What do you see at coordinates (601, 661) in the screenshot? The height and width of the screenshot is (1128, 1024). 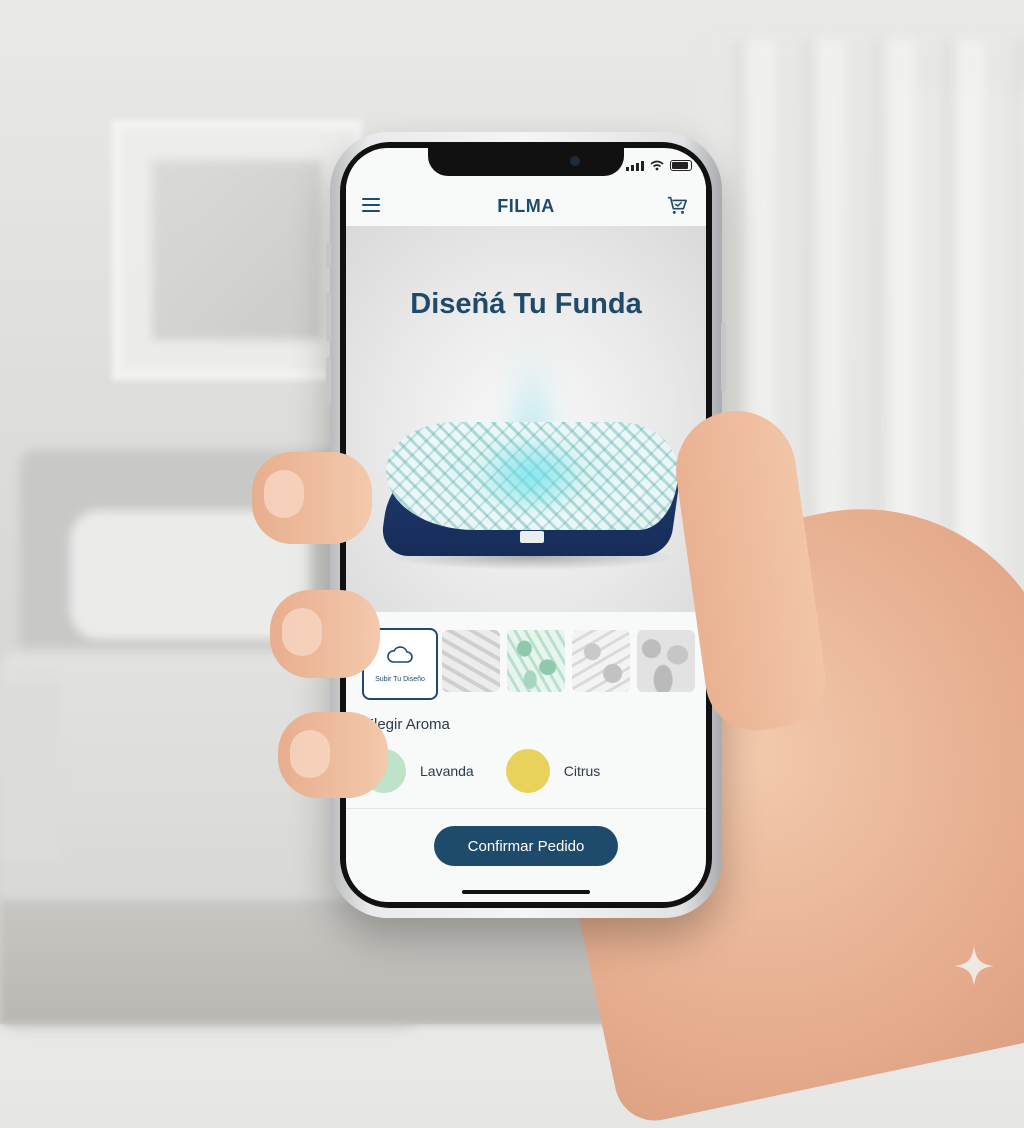 I see `pattern-swatch-gray-floral` at bounding box center [601, 661].